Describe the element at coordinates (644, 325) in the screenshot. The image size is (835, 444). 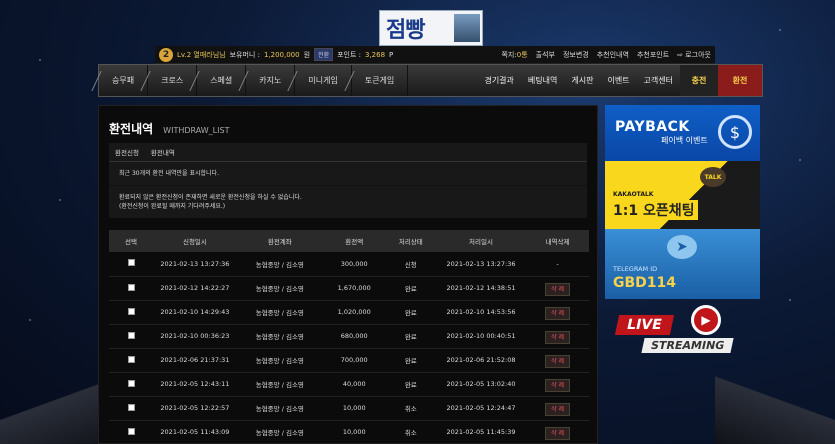
I see `live-label: LIVE` at that location.